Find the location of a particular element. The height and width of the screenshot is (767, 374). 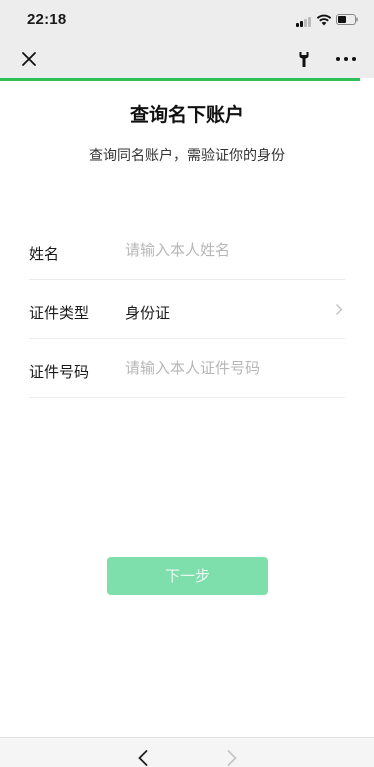

status-time: 22:18 is located at coordinates (47, 19).